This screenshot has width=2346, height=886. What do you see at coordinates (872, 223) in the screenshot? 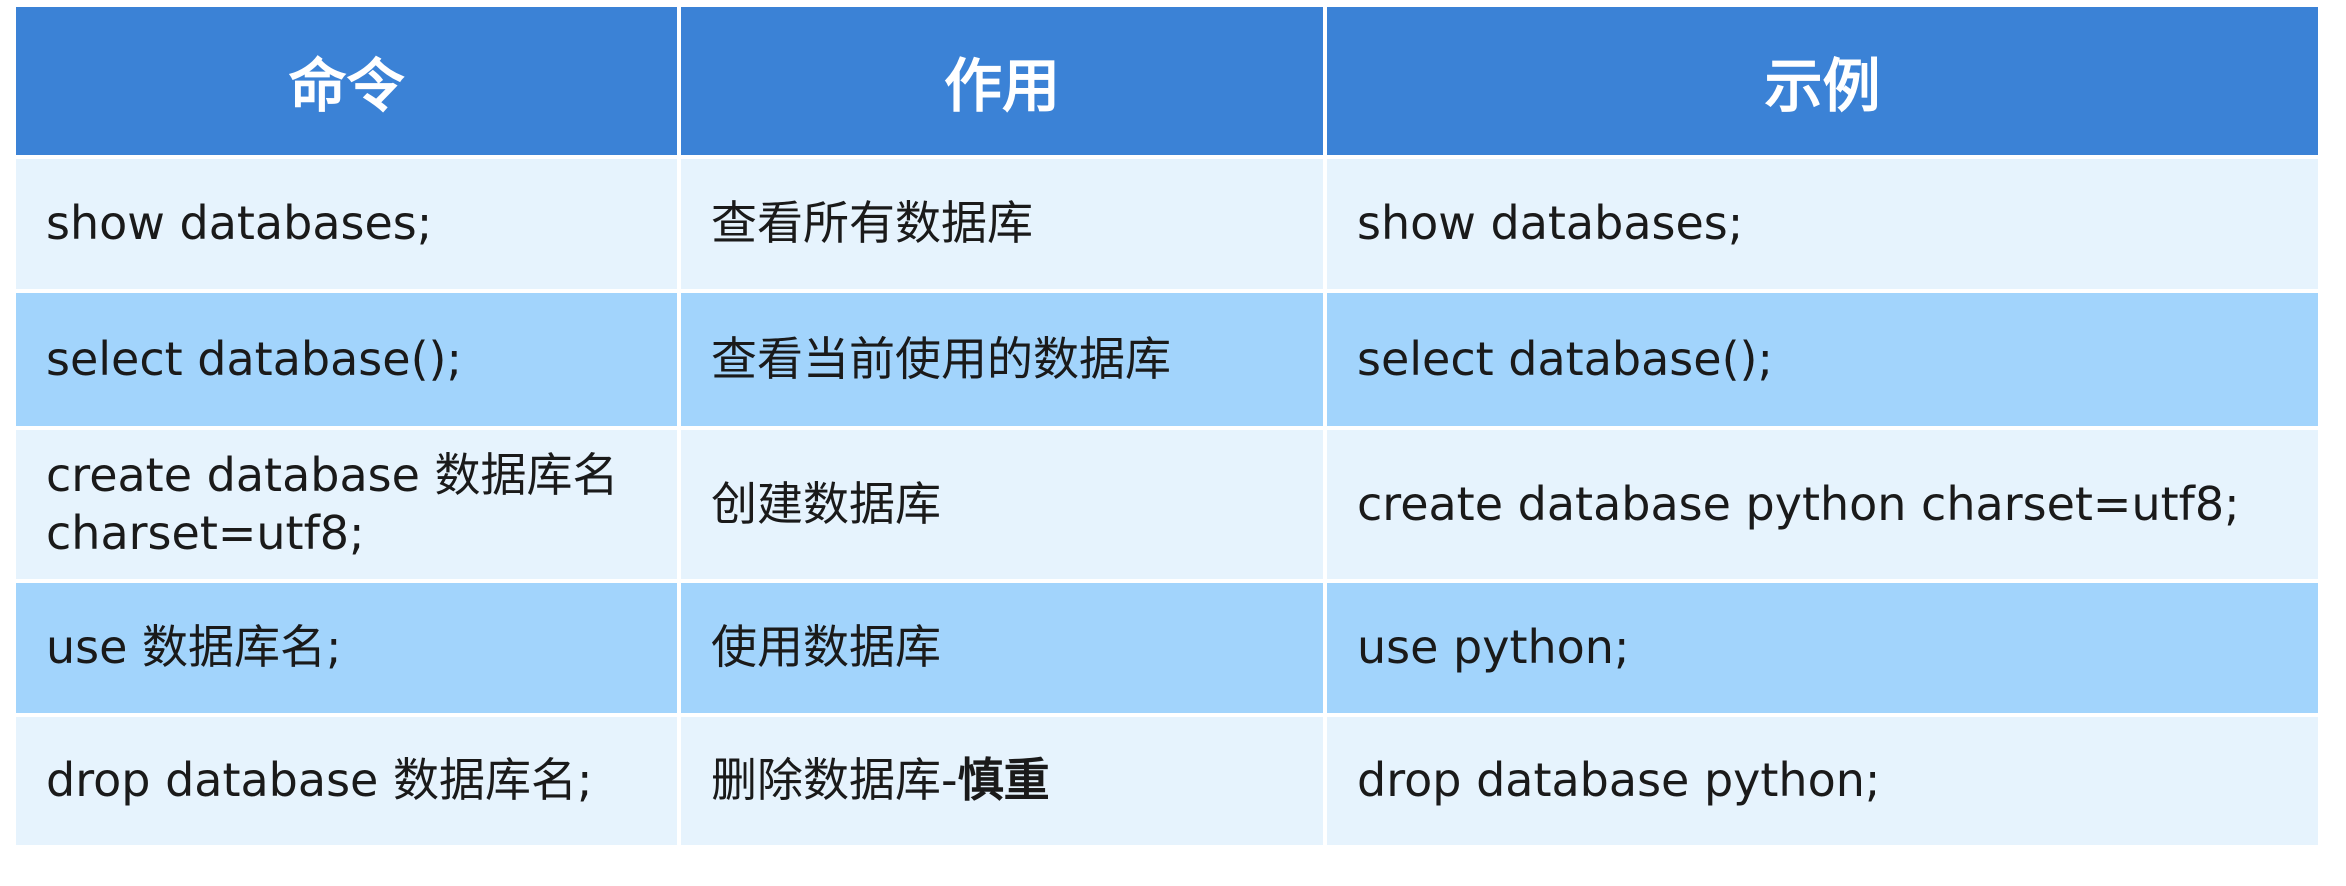
I see `purpose-text: 查看所有数据库` at bounding box center [872, 223].